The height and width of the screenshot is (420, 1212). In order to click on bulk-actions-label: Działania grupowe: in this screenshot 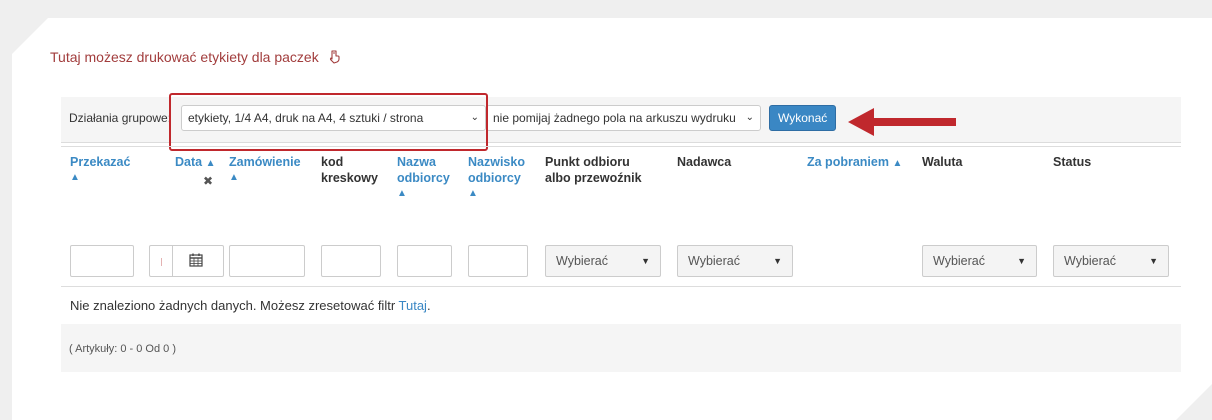, I will do `click(120, 118)`.